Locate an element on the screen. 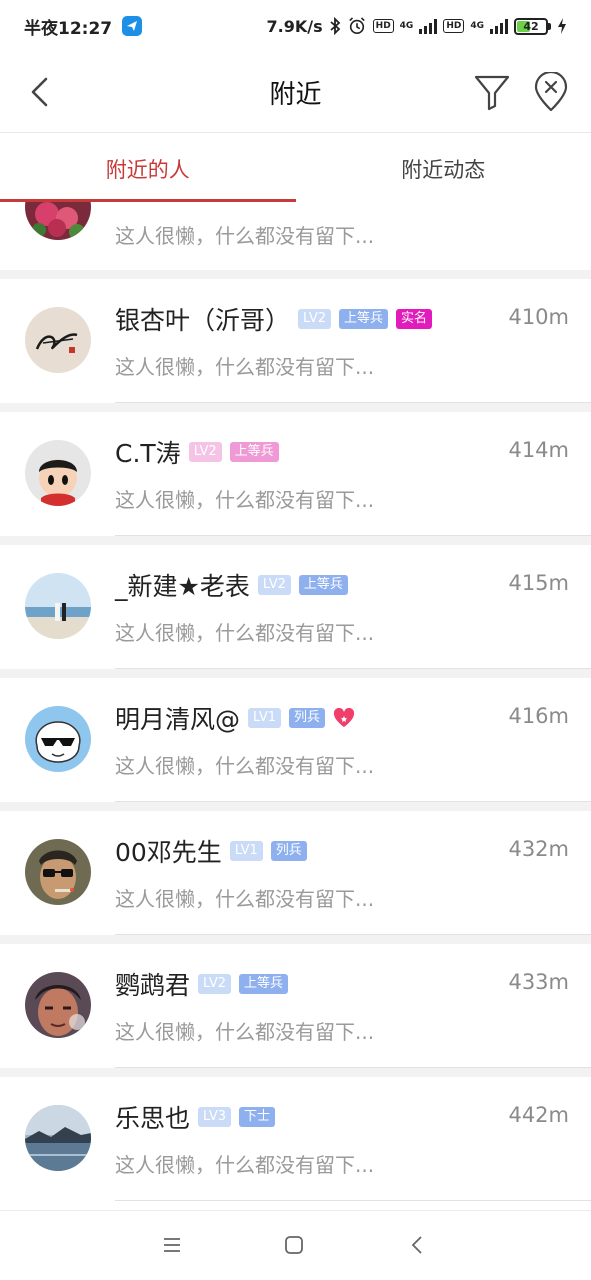  row-divider is located at coordinates (353, 1200).